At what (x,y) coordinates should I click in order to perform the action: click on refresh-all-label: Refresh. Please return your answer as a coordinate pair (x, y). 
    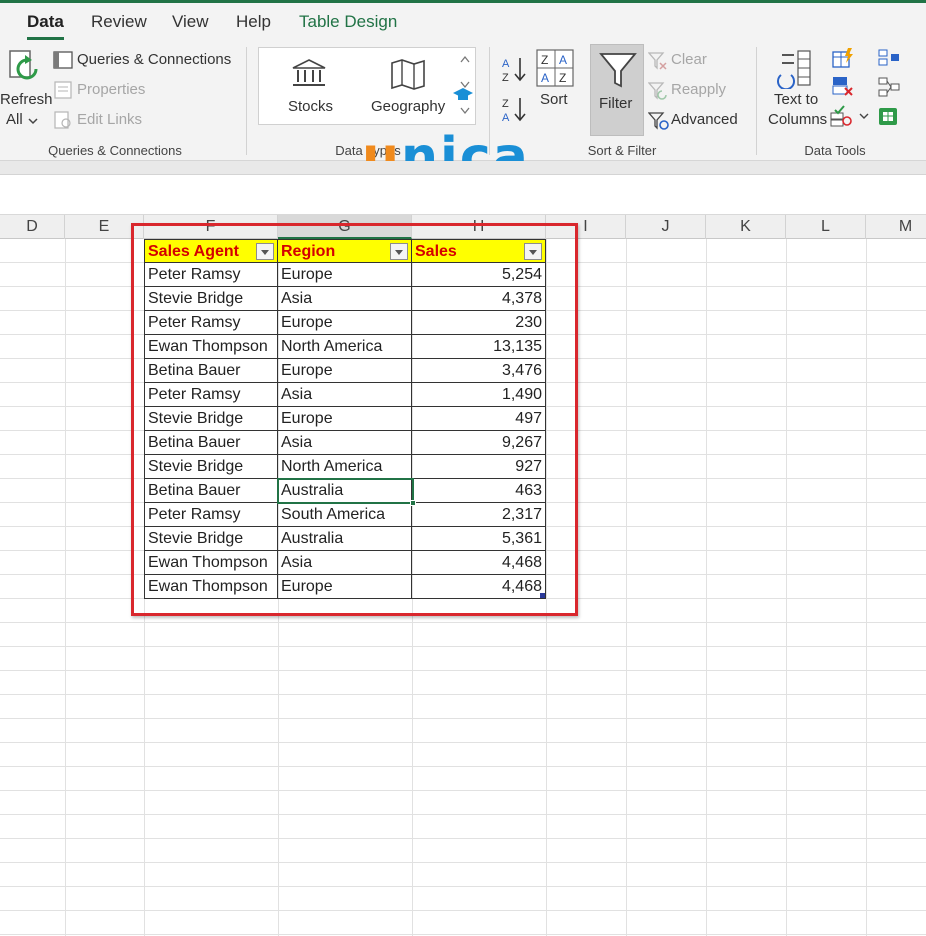
    Looking at the image, I should click on (26, 99).